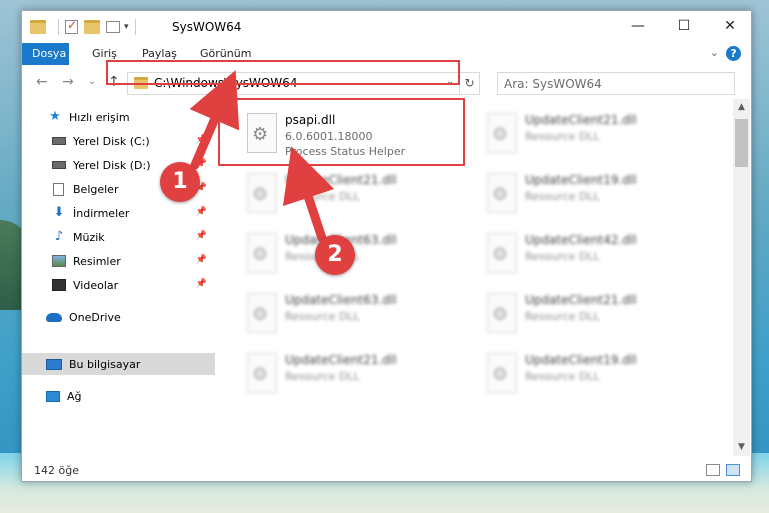 The height and width of the screenshot is (513, 769). What do you see at coordinates (386, 471) in the screenshot?
I see `status-bar: 142 öğe` at bounding box center [386, 471].